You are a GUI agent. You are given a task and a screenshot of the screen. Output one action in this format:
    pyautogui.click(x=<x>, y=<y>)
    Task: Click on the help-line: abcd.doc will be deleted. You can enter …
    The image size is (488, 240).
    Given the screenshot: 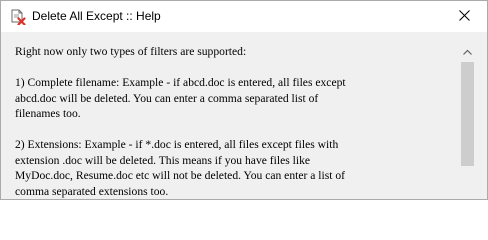 What is the action you would take?
    pyautogui.click(x=167, y=98)
    